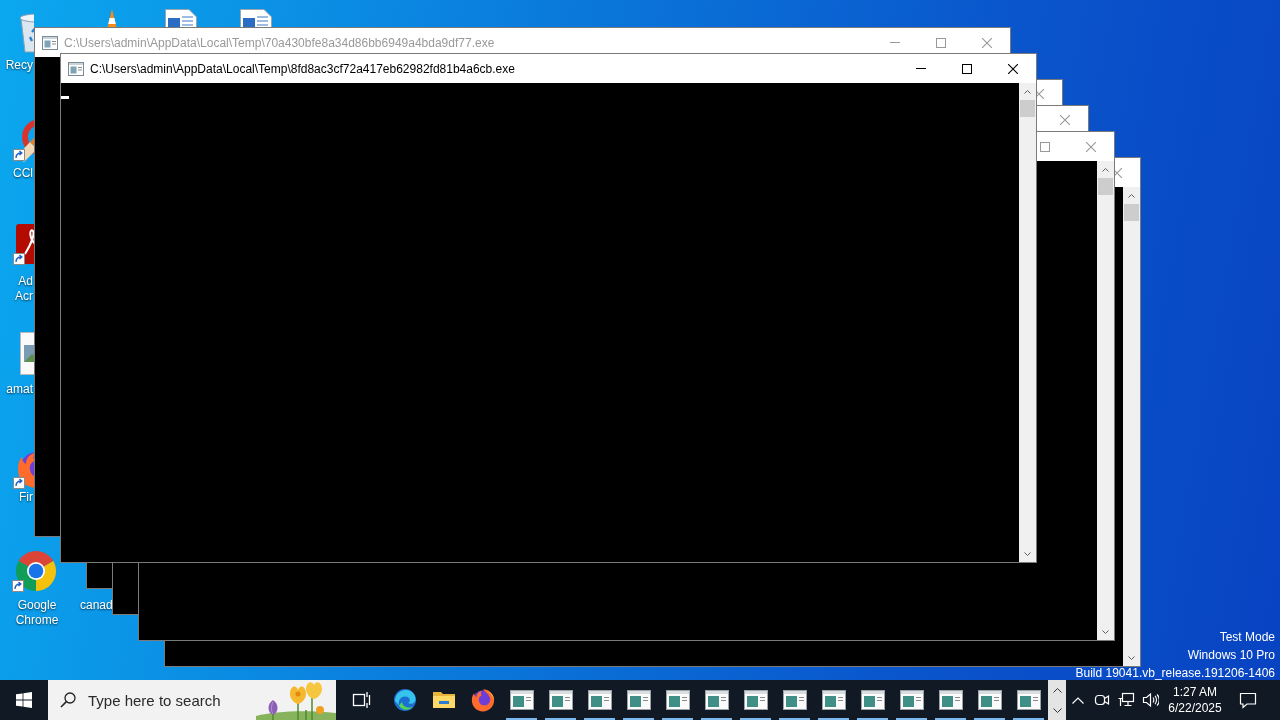 Image resolution: width=1280 pixels, height=720 pixels. I want to click on clock-button: 1:27 AM 6/22/2025, so click(1195, 700).